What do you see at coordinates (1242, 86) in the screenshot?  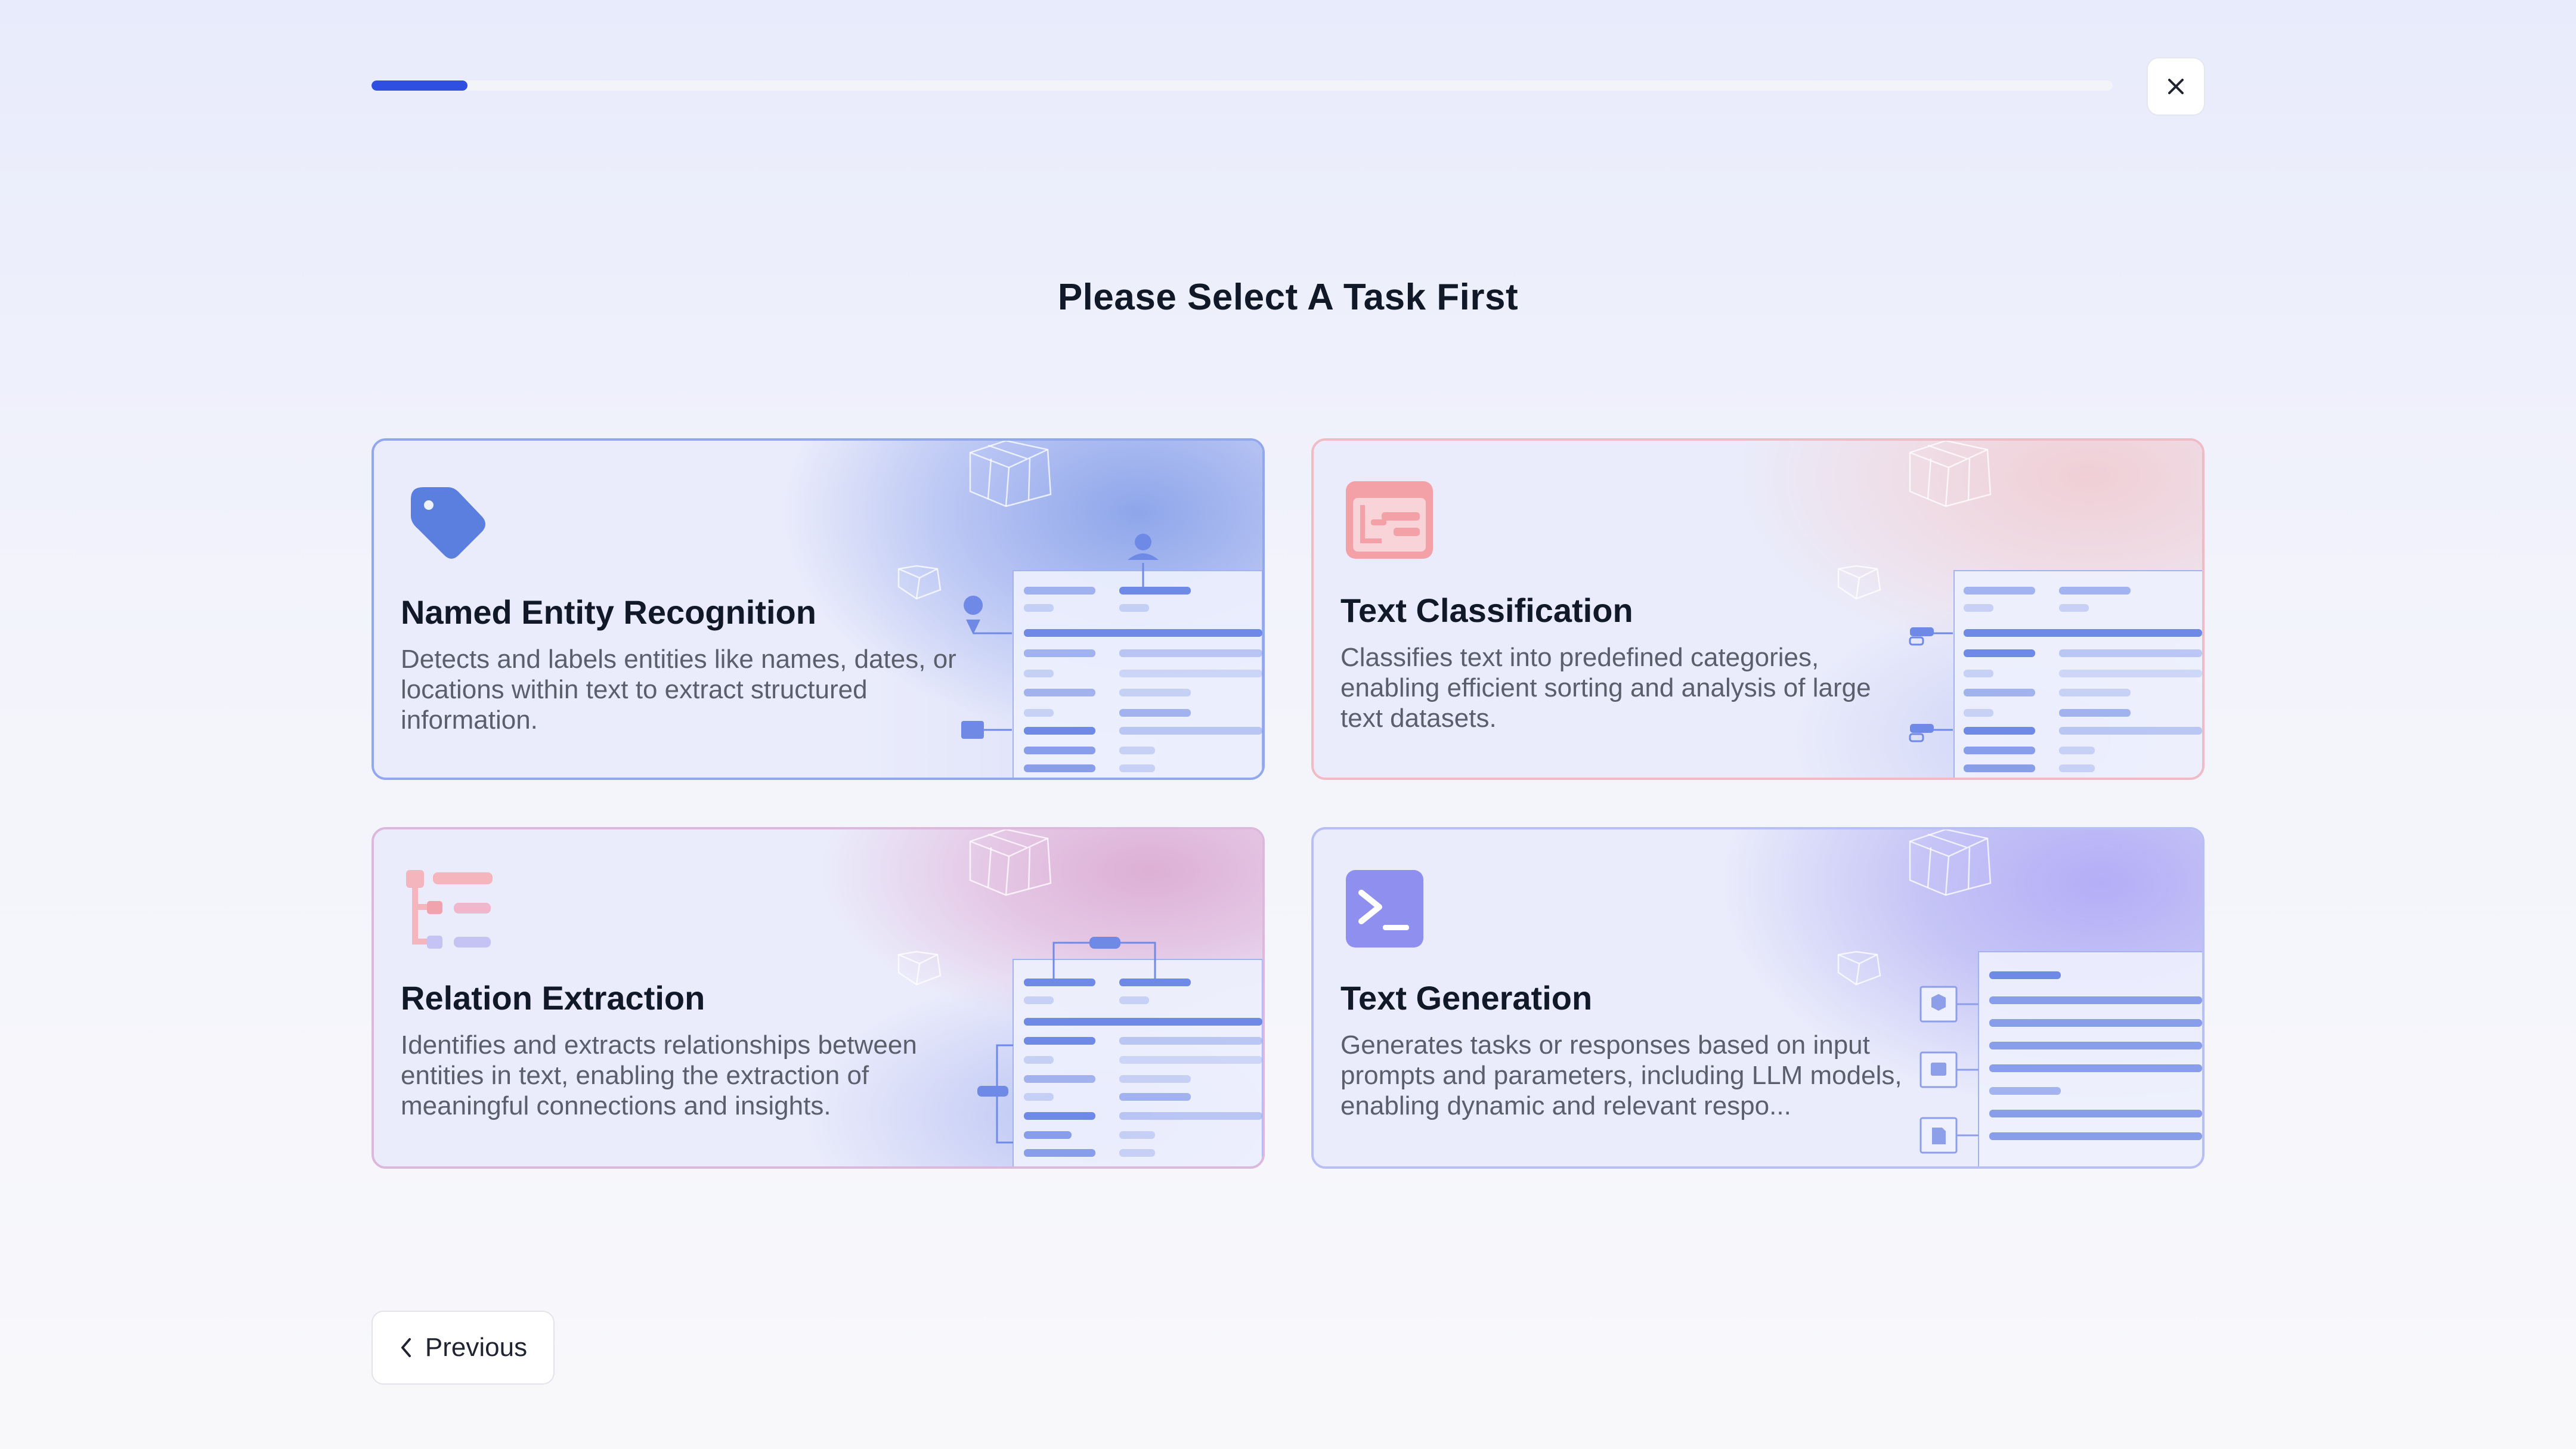 I see `progress-bar` at bounding box center [1242, 86].